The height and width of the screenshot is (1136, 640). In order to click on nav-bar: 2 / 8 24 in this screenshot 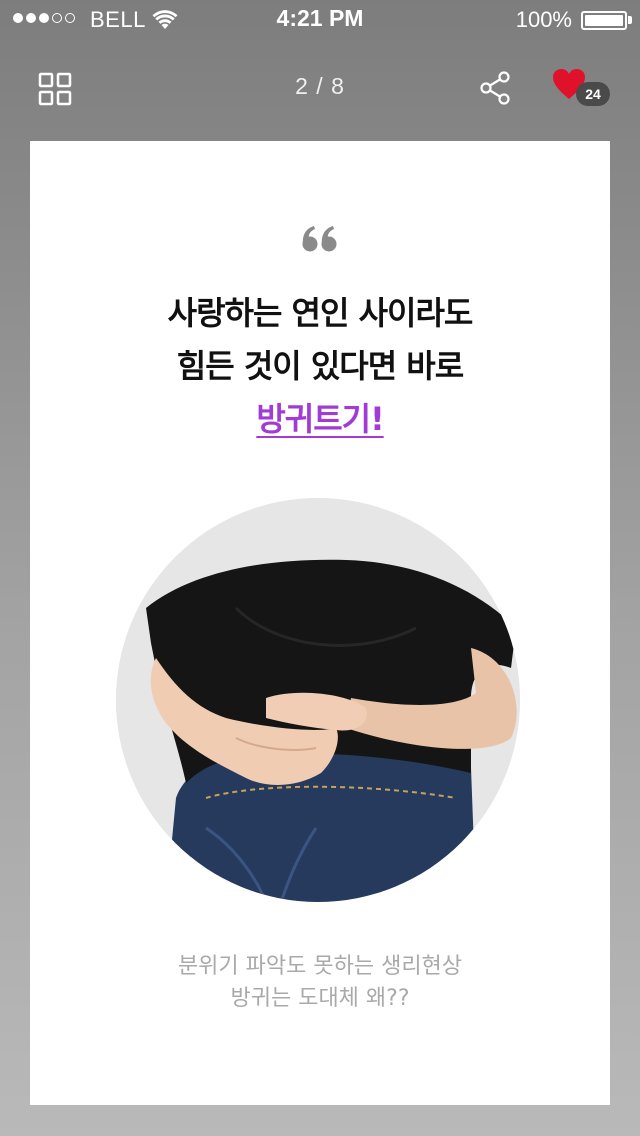, I will do `click(320, 88)`.